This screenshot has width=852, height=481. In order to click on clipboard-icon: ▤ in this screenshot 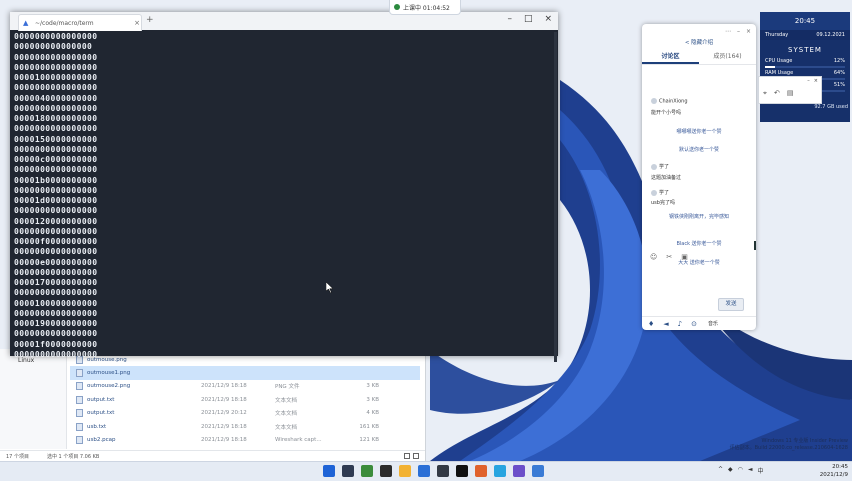, I will do `click(790, 93)`.